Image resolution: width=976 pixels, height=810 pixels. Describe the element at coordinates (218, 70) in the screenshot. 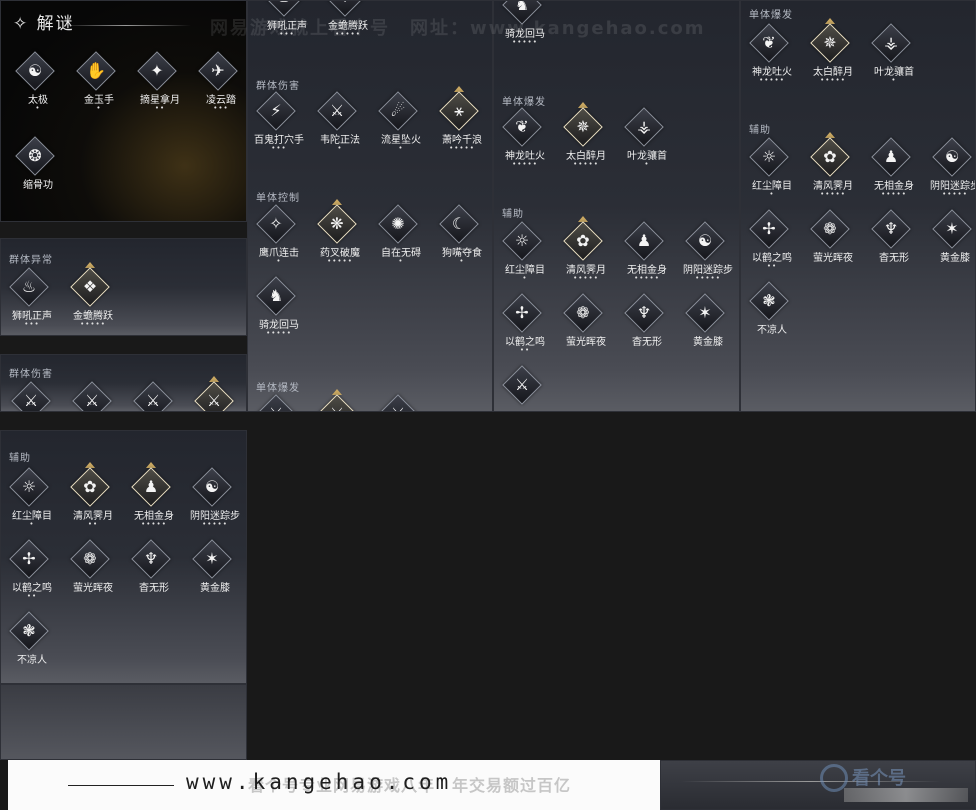

I see `skill-icon: ✈` at that location.